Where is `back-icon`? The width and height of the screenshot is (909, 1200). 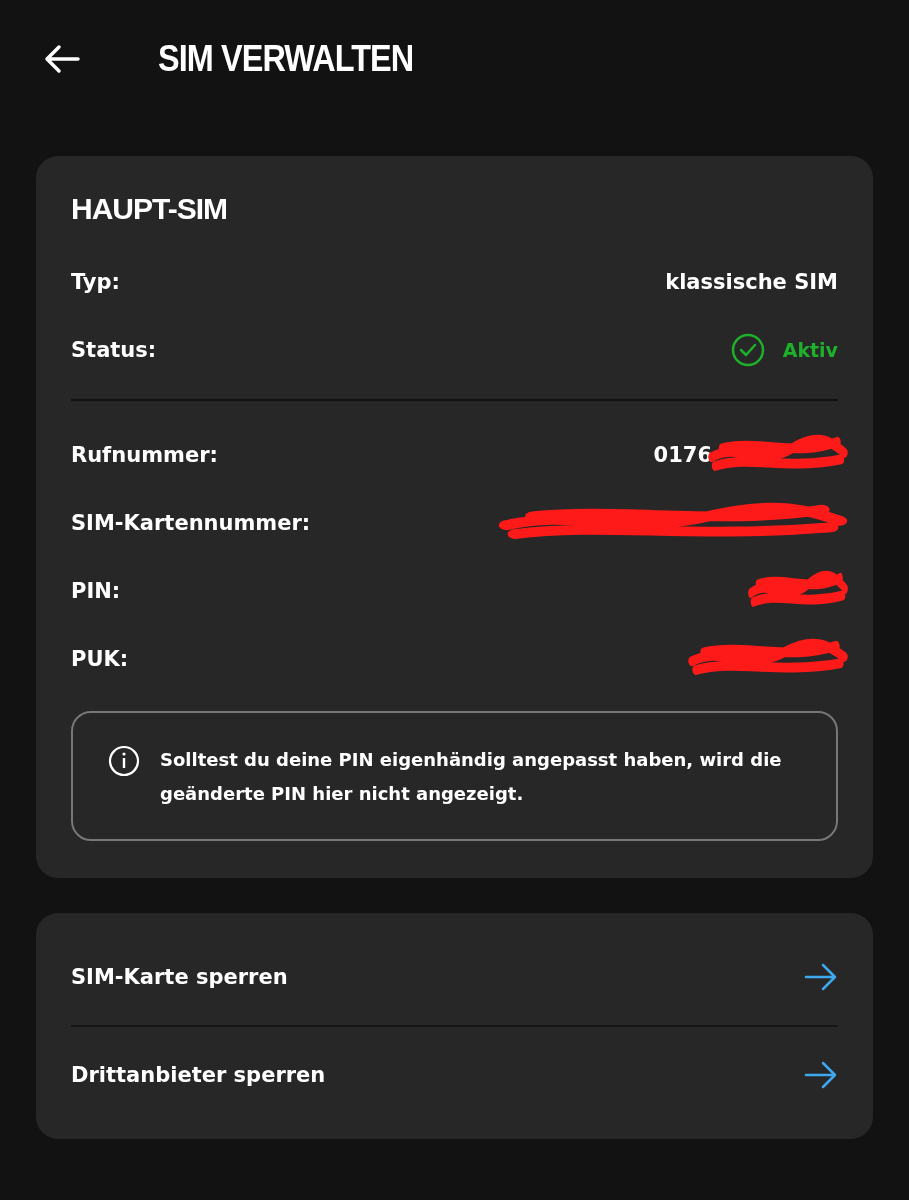 back-icon is located at coordinates (62, 58).